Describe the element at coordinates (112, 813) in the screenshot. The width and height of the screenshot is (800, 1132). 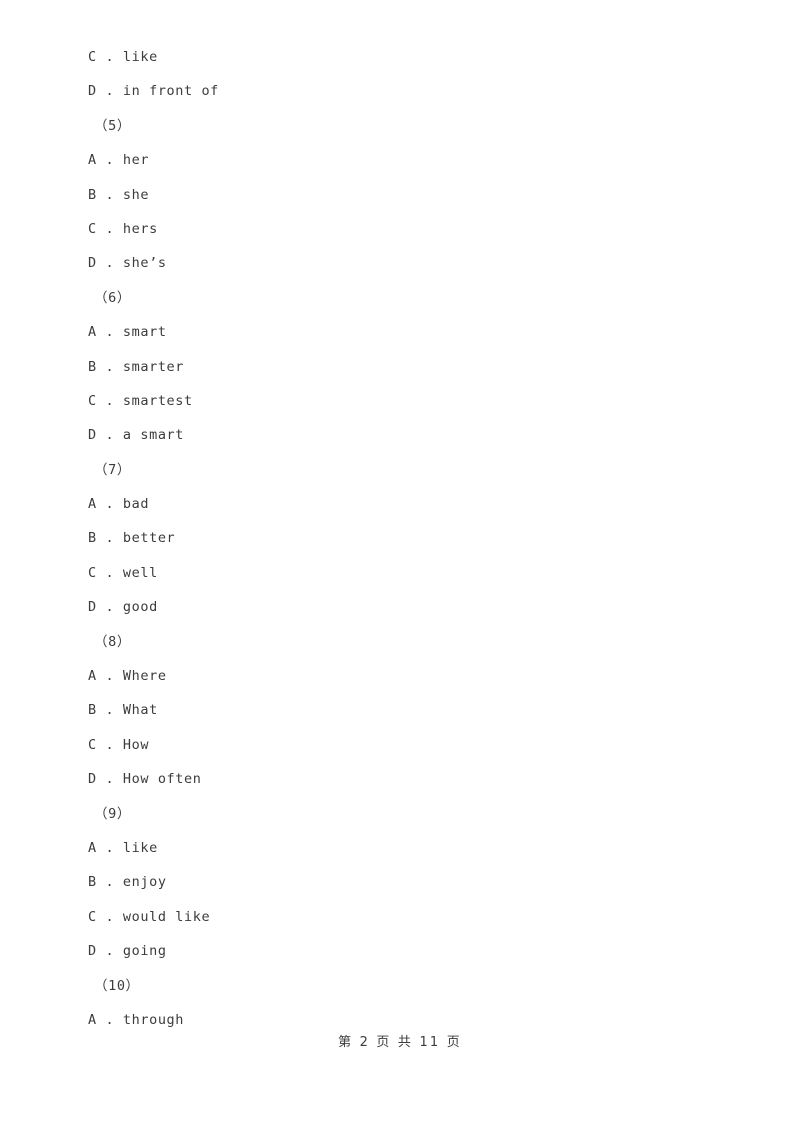
I see `question-number: （9）` at that location.